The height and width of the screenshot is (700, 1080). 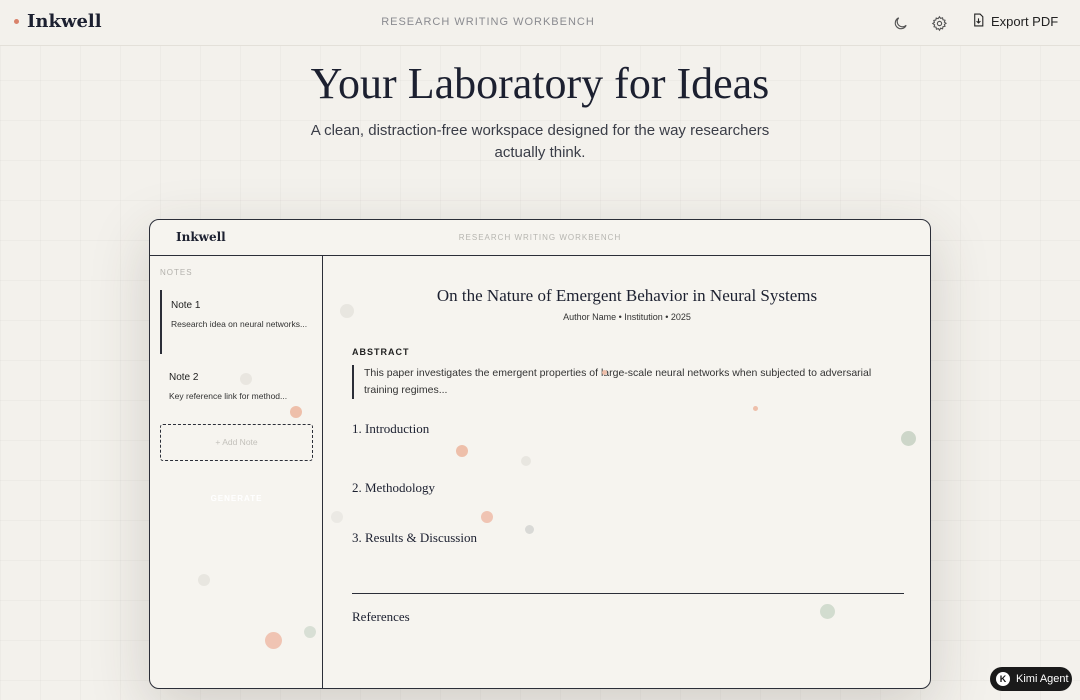 I want to click on generate-button: GENERATE, so click(x=236, y=498).